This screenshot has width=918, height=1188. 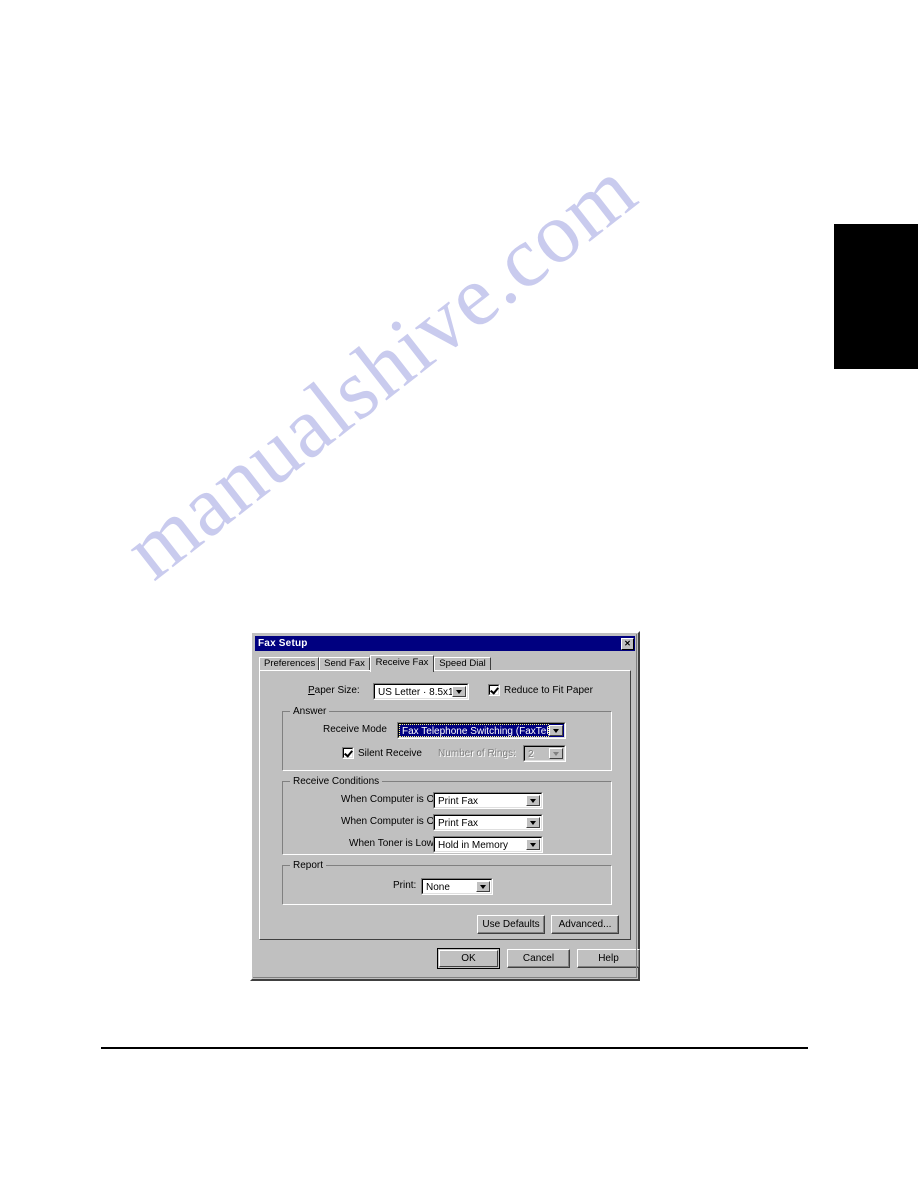 I want to click on number-of-rings-row: Number of Rings:, so click(x=477, y=753).